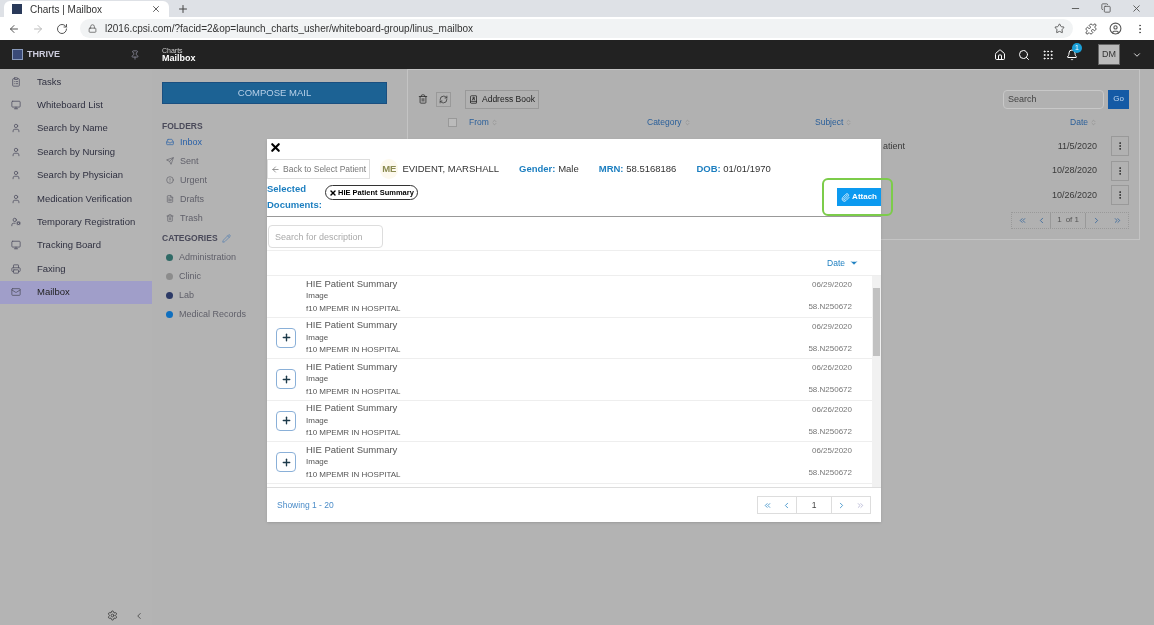 This screenshot has width=1154, height=625. I want to click on date-cell-text: 10/28/2020, so click(1074, 170).